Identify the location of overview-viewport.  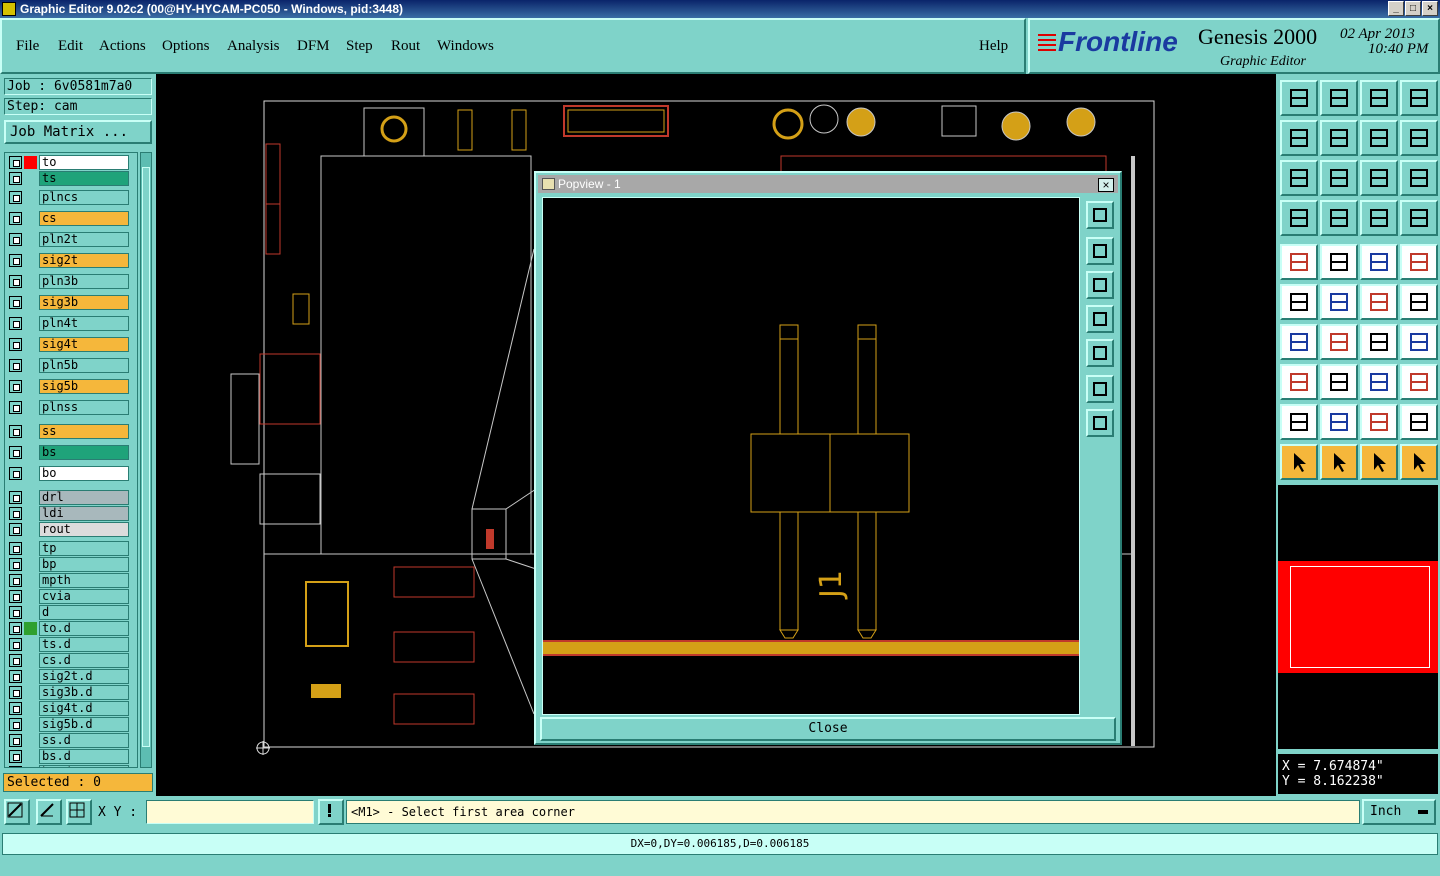
(1358, 617).